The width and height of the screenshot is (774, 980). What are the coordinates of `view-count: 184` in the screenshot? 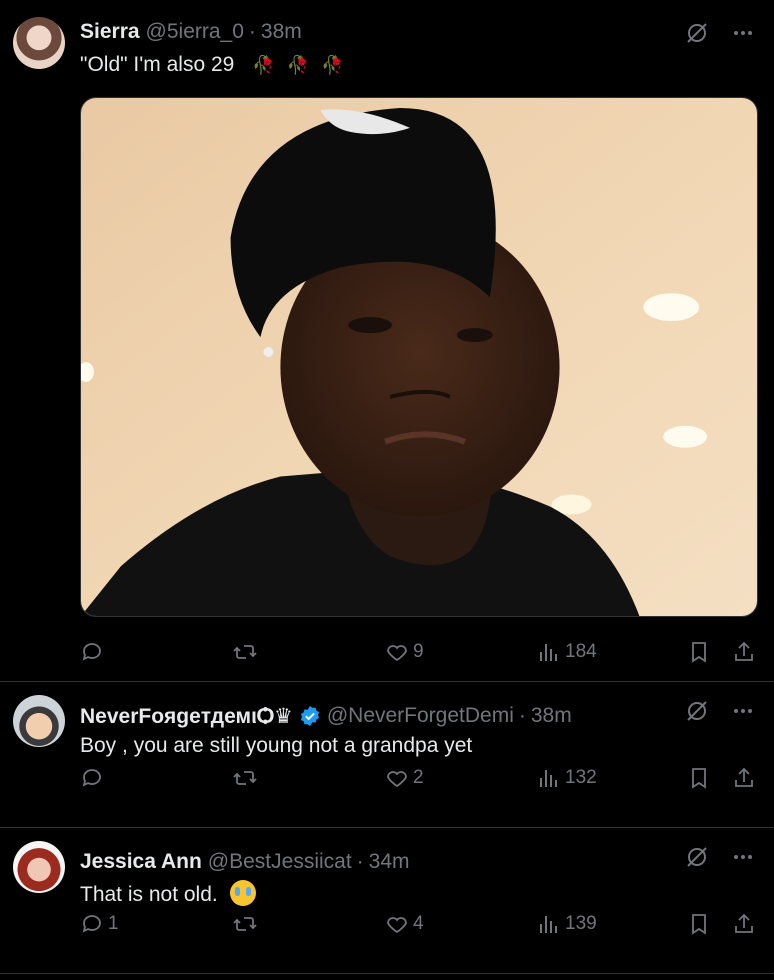 It's located at (581, 651).